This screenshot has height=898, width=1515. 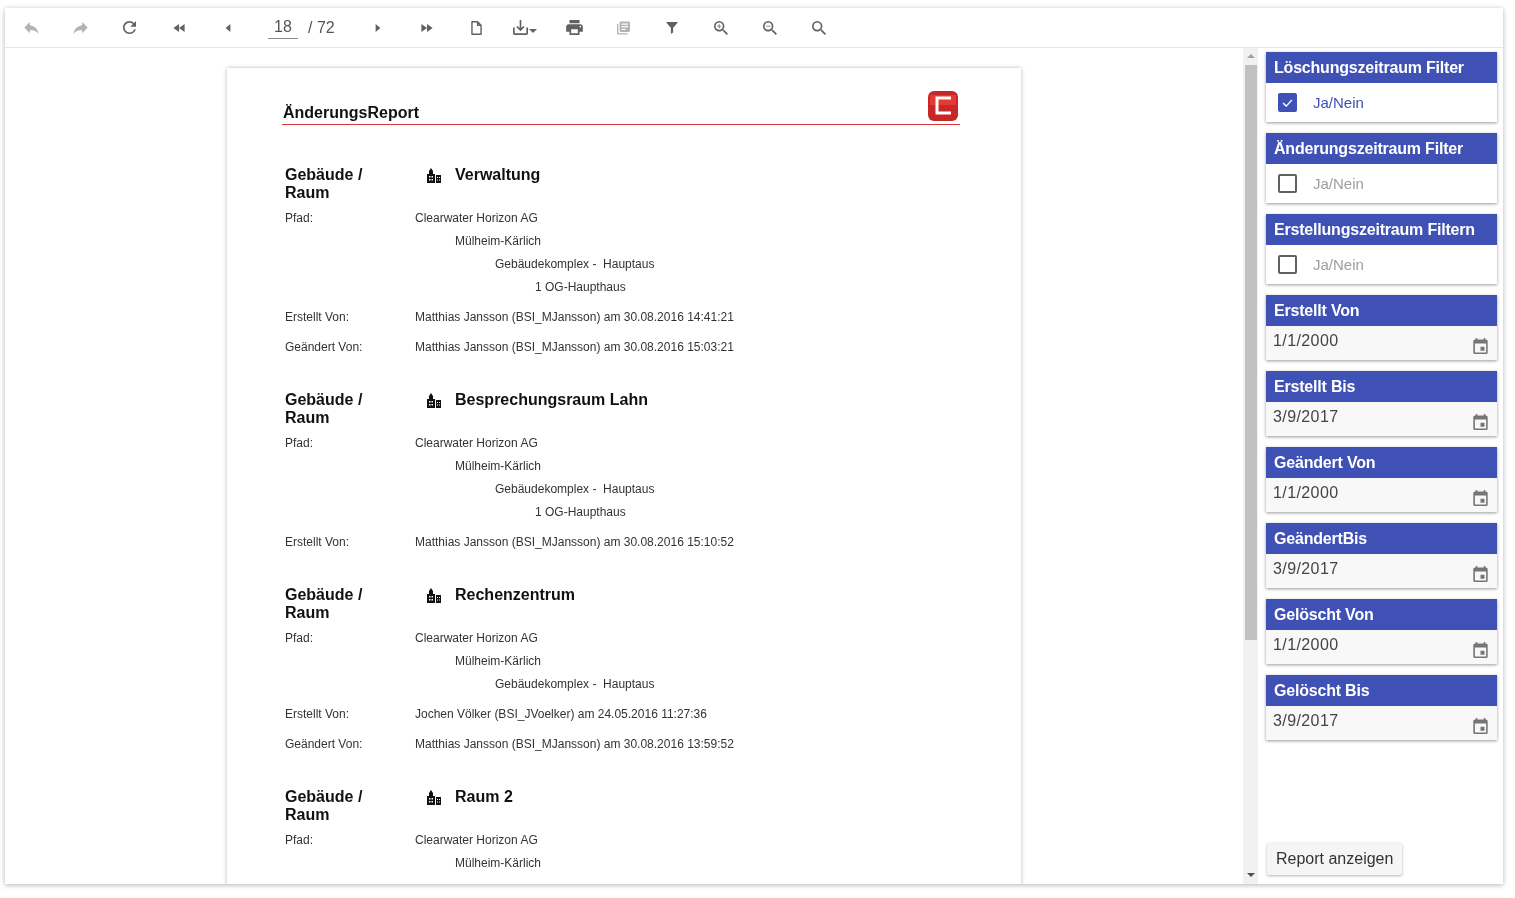 I want to click on double-triangle-right-icon, so click(x=427, y=27).